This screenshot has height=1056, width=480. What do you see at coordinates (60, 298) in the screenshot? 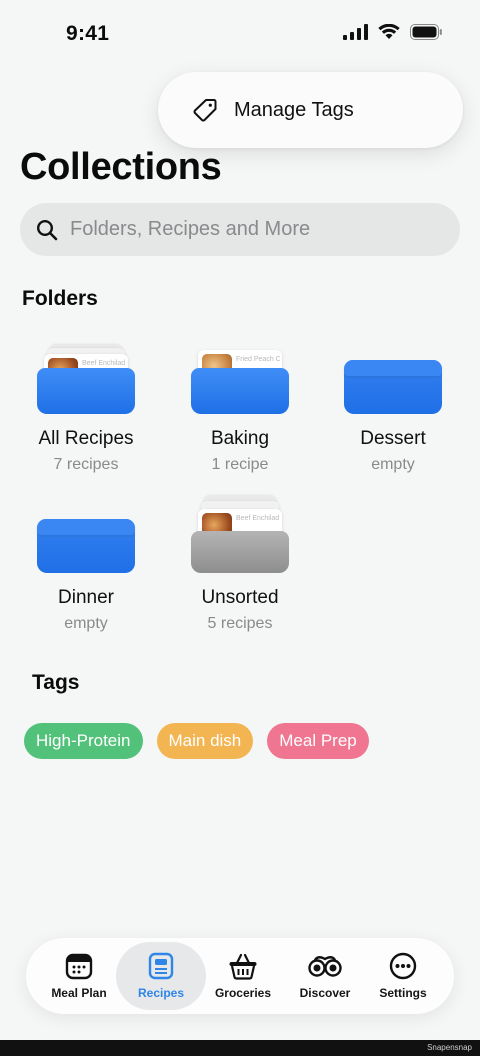
I see `folders-heading: Folders` at bounding box center [60, 298].